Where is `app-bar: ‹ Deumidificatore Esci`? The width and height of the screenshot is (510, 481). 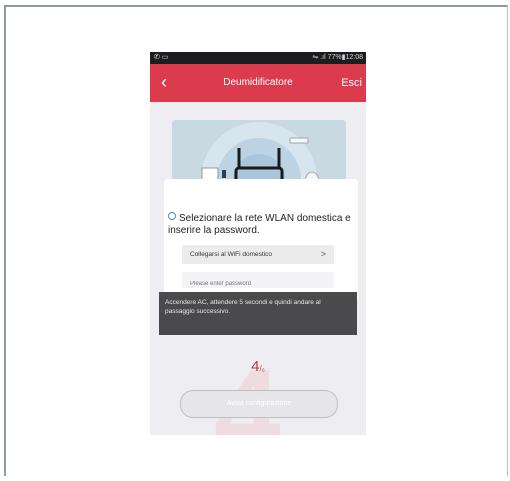 app-bar: ‹ Deumidificatore Esci is located at coordinates (258, 83).